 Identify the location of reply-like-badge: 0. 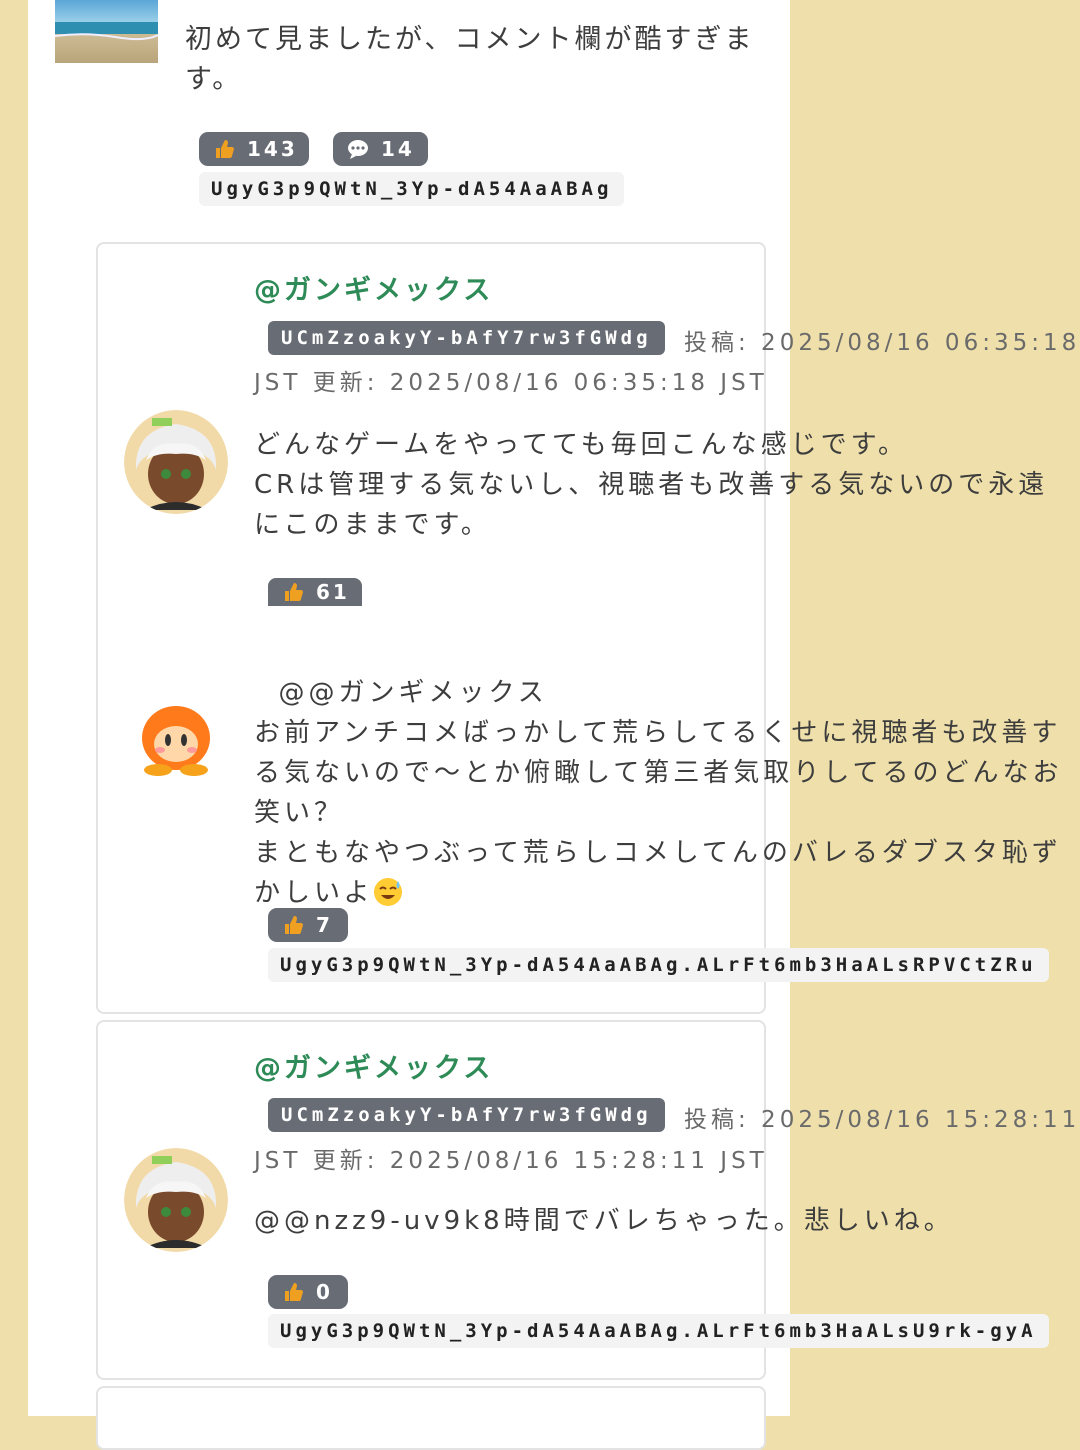
(308, 1292).